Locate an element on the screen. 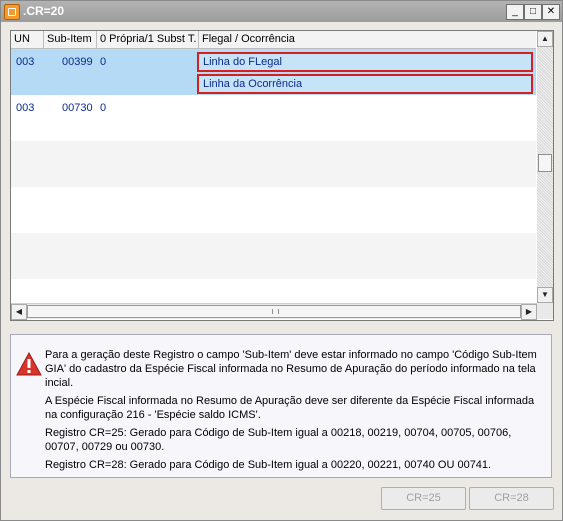 Image resolution: width=563 pixels, height=521 pixels. cr28-button: CR=28 is located at coordinates (511, 498).